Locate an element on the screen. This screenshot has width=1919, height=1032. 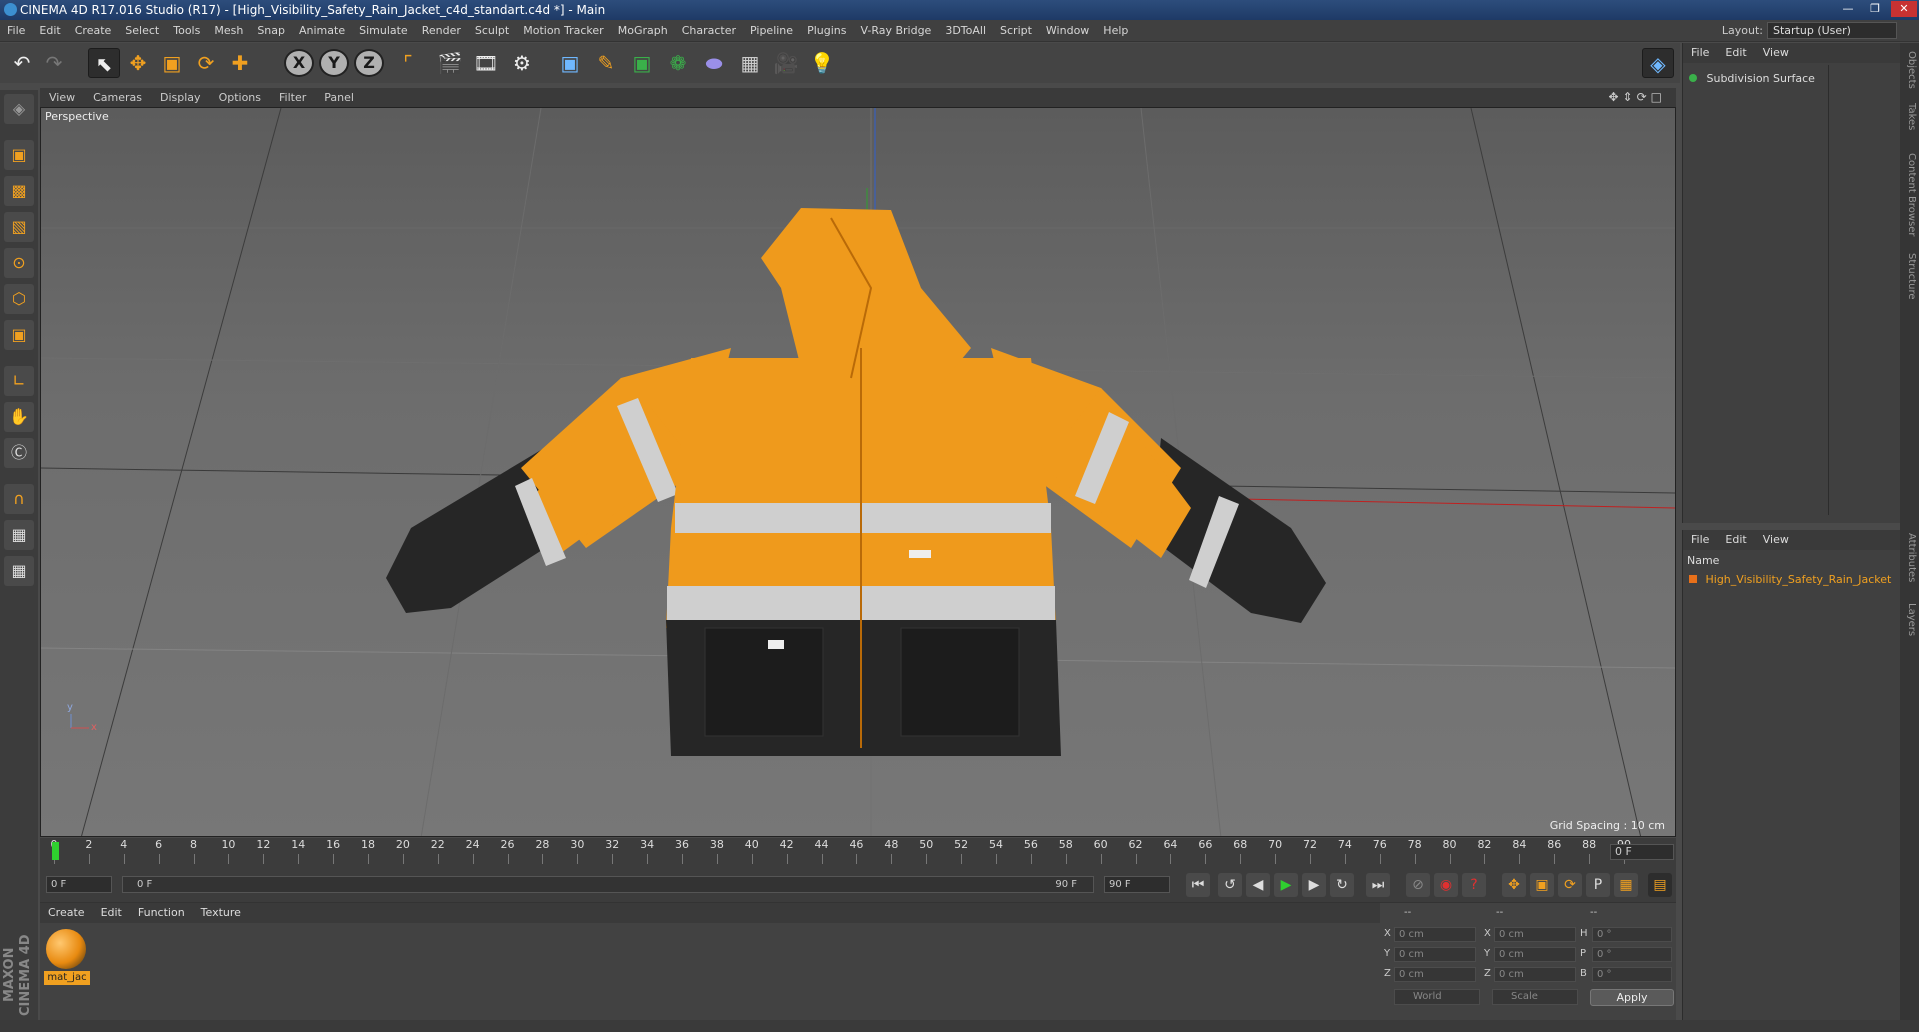
minimize-icon: — is located at coordinates (1848, 9).